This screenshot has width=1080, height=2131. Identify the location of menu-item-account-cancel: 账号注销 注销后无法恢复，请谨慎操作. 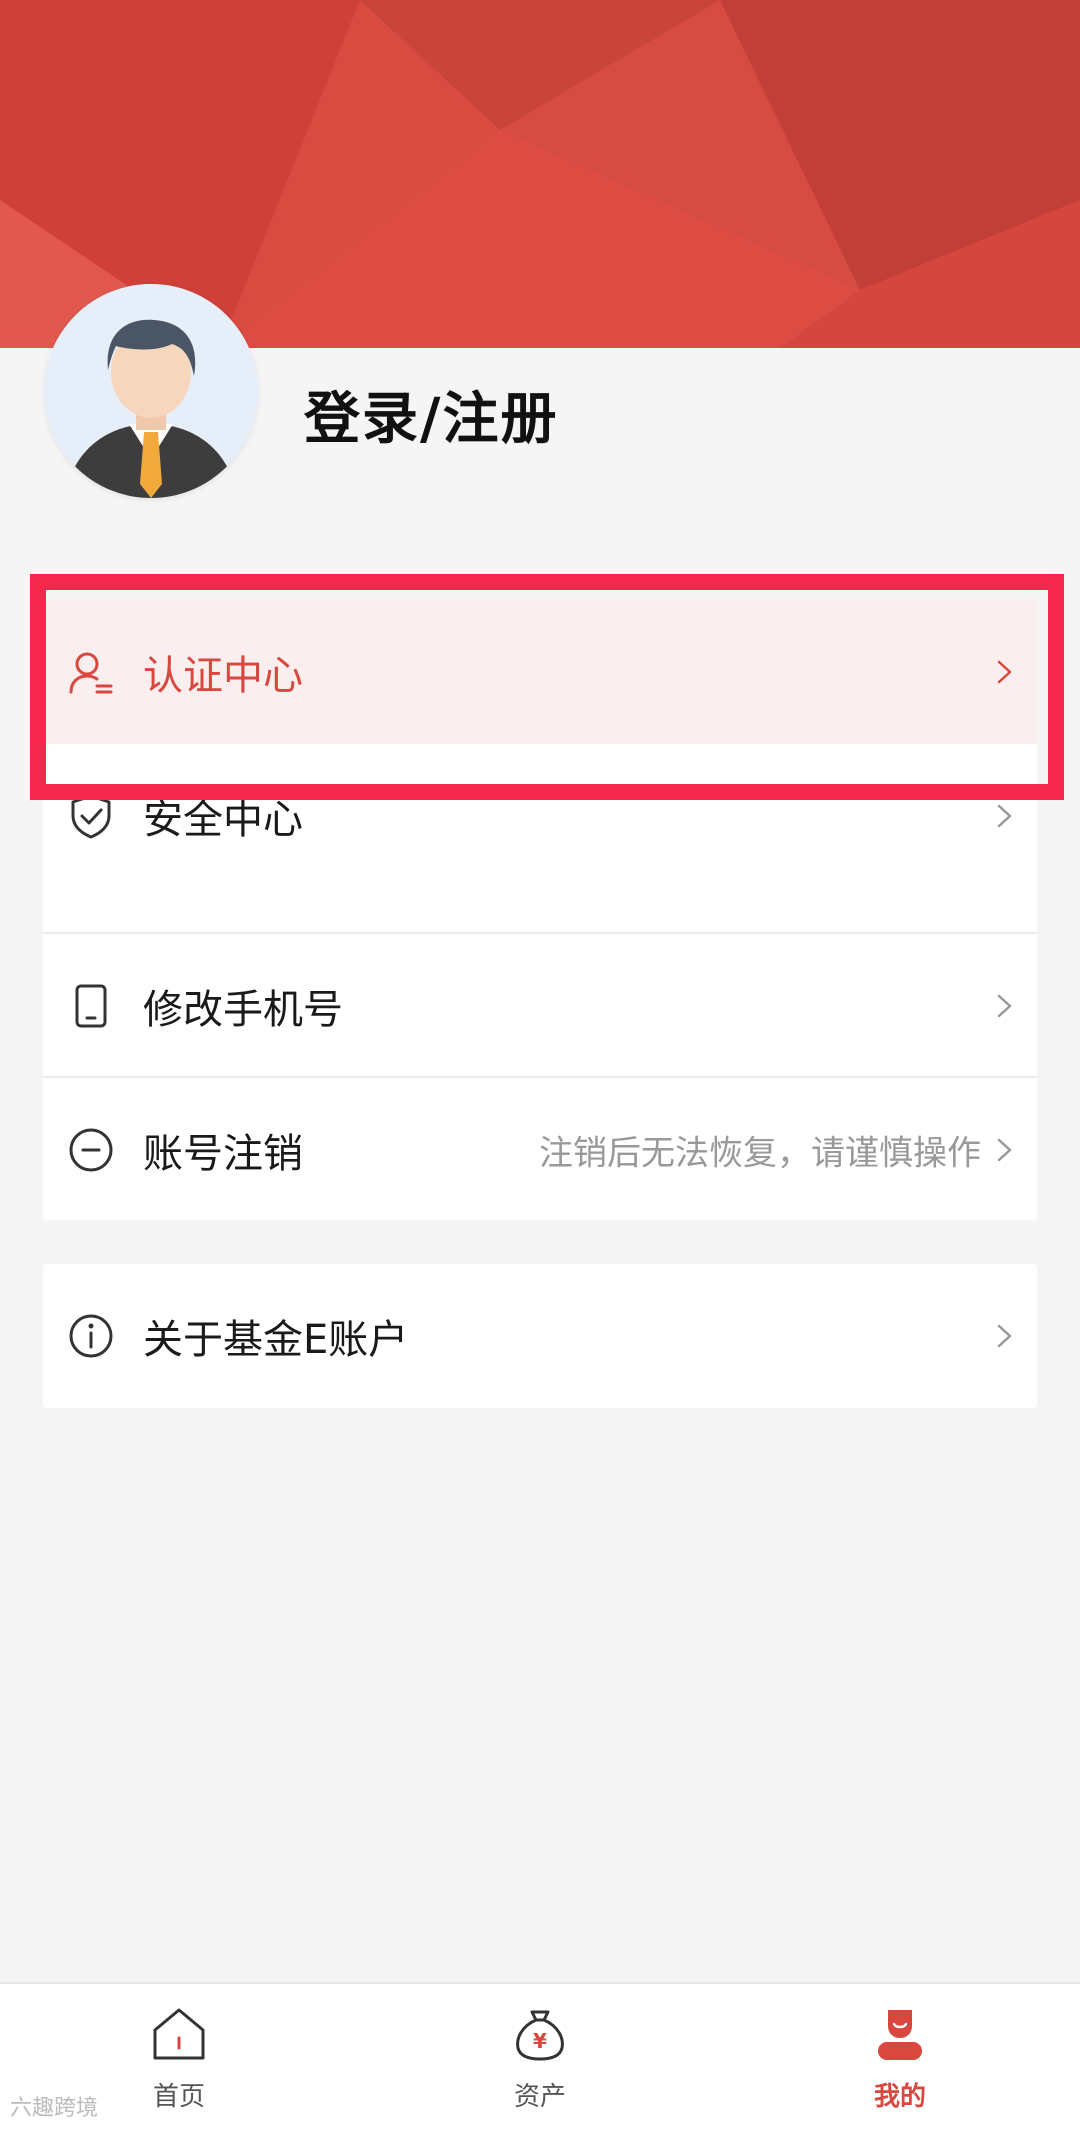
(540, 1150).